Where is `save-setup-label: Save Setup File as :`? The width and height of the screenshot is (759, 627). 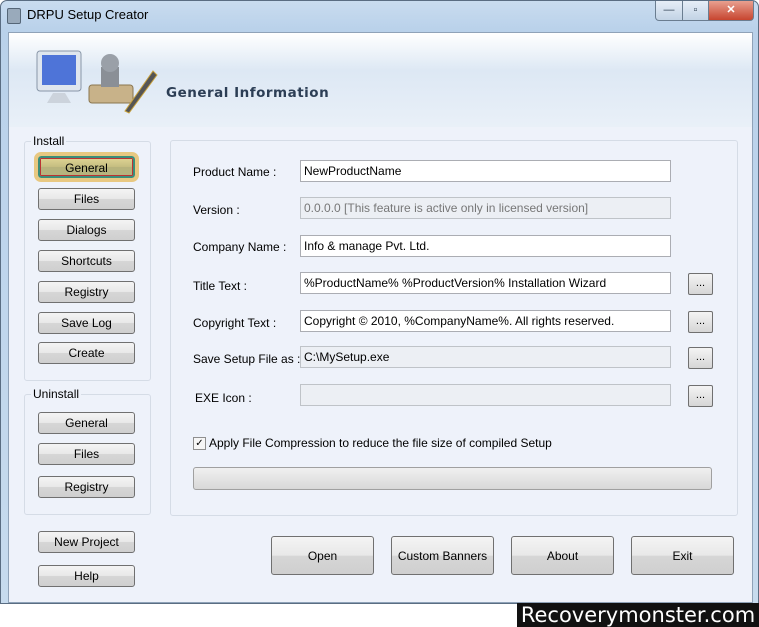
save-setup-label: Save Setup File as : is located at coordinates (247, 359).